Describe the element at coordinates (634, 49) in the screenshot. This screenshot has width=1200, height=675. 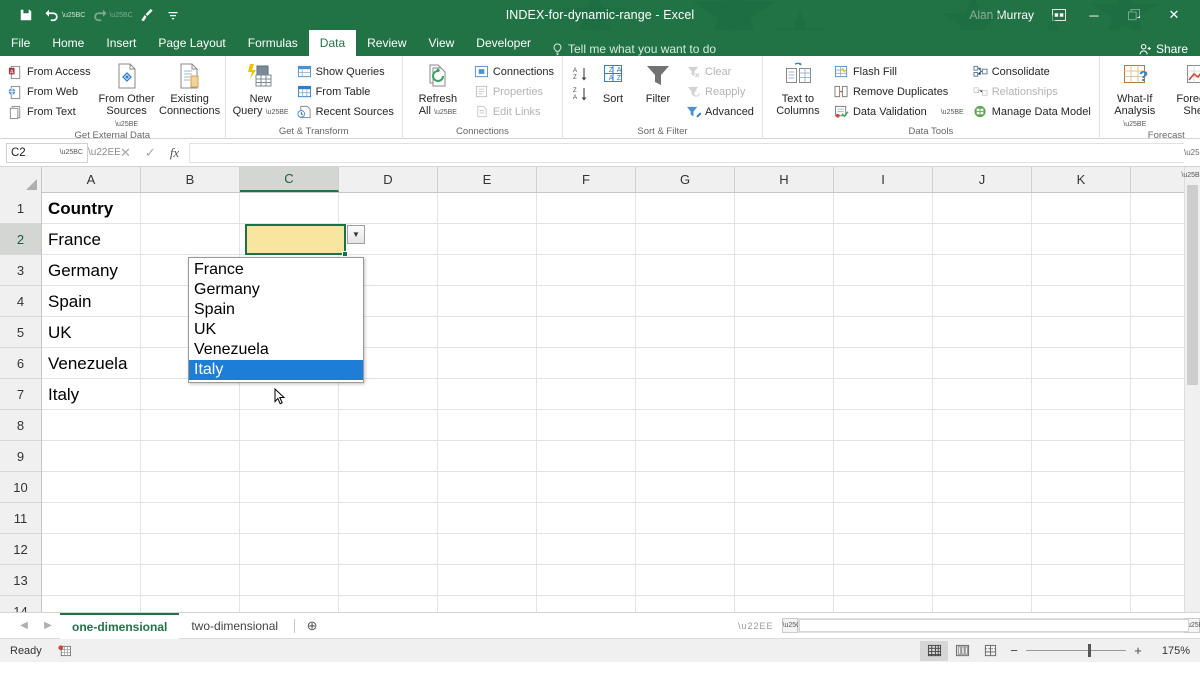
I see `tell-me-search: Tell me what you want to do` at that location.